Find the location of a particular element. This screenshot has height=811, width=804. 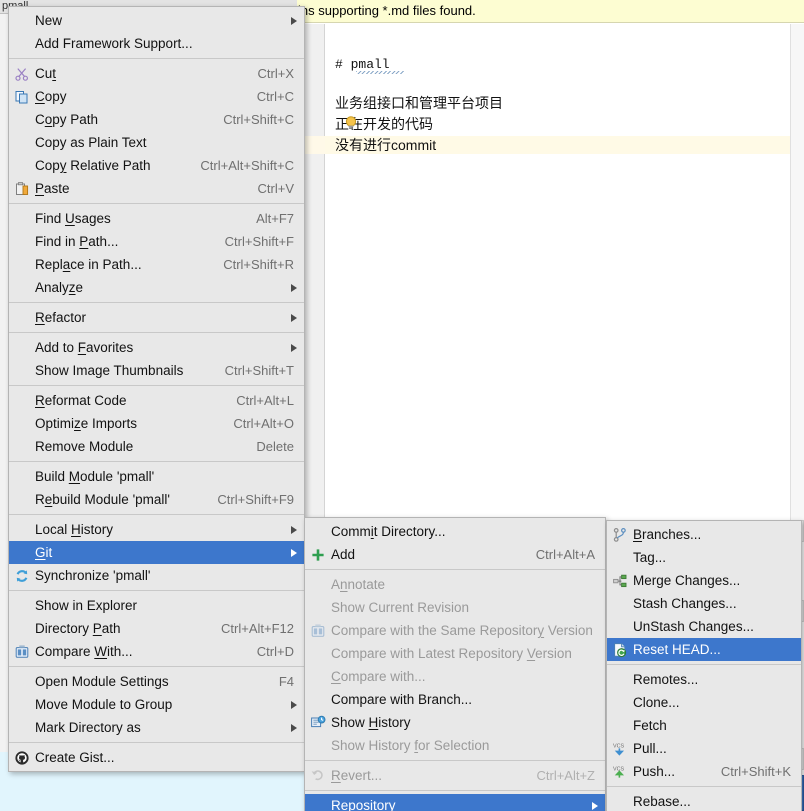

menu-item-cut: Cut Ctrl+X is located at coordinates (156, 73).